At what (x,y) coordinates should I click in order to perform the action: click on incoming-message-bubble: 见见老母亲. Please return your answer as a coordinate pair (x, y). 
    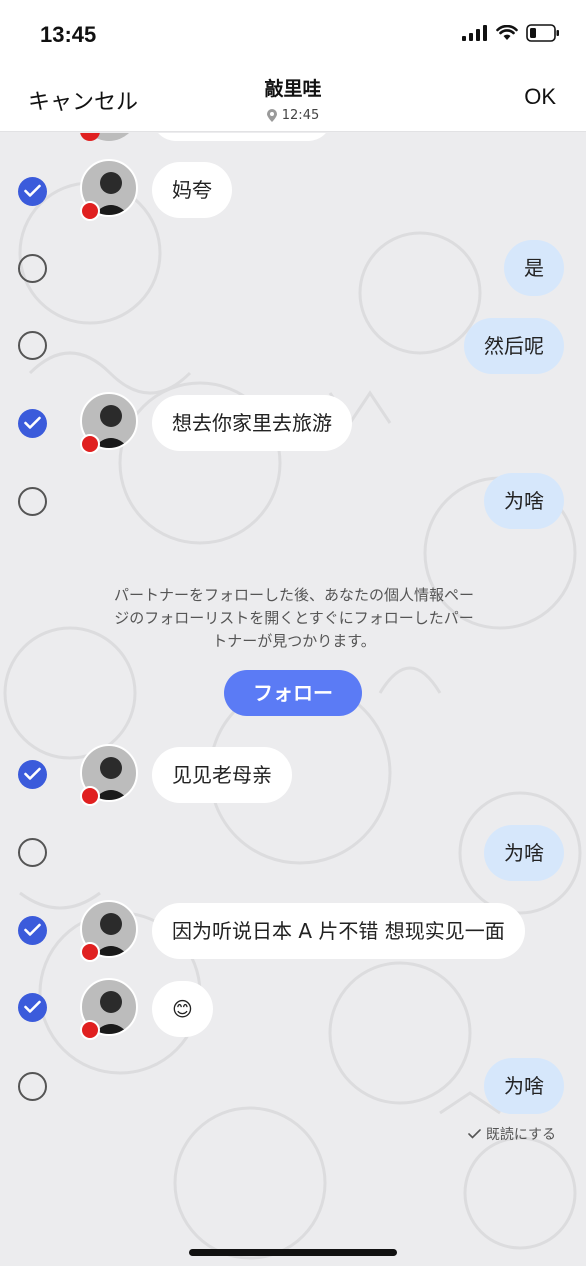
    Looking at the image, I should click on (222, 775).